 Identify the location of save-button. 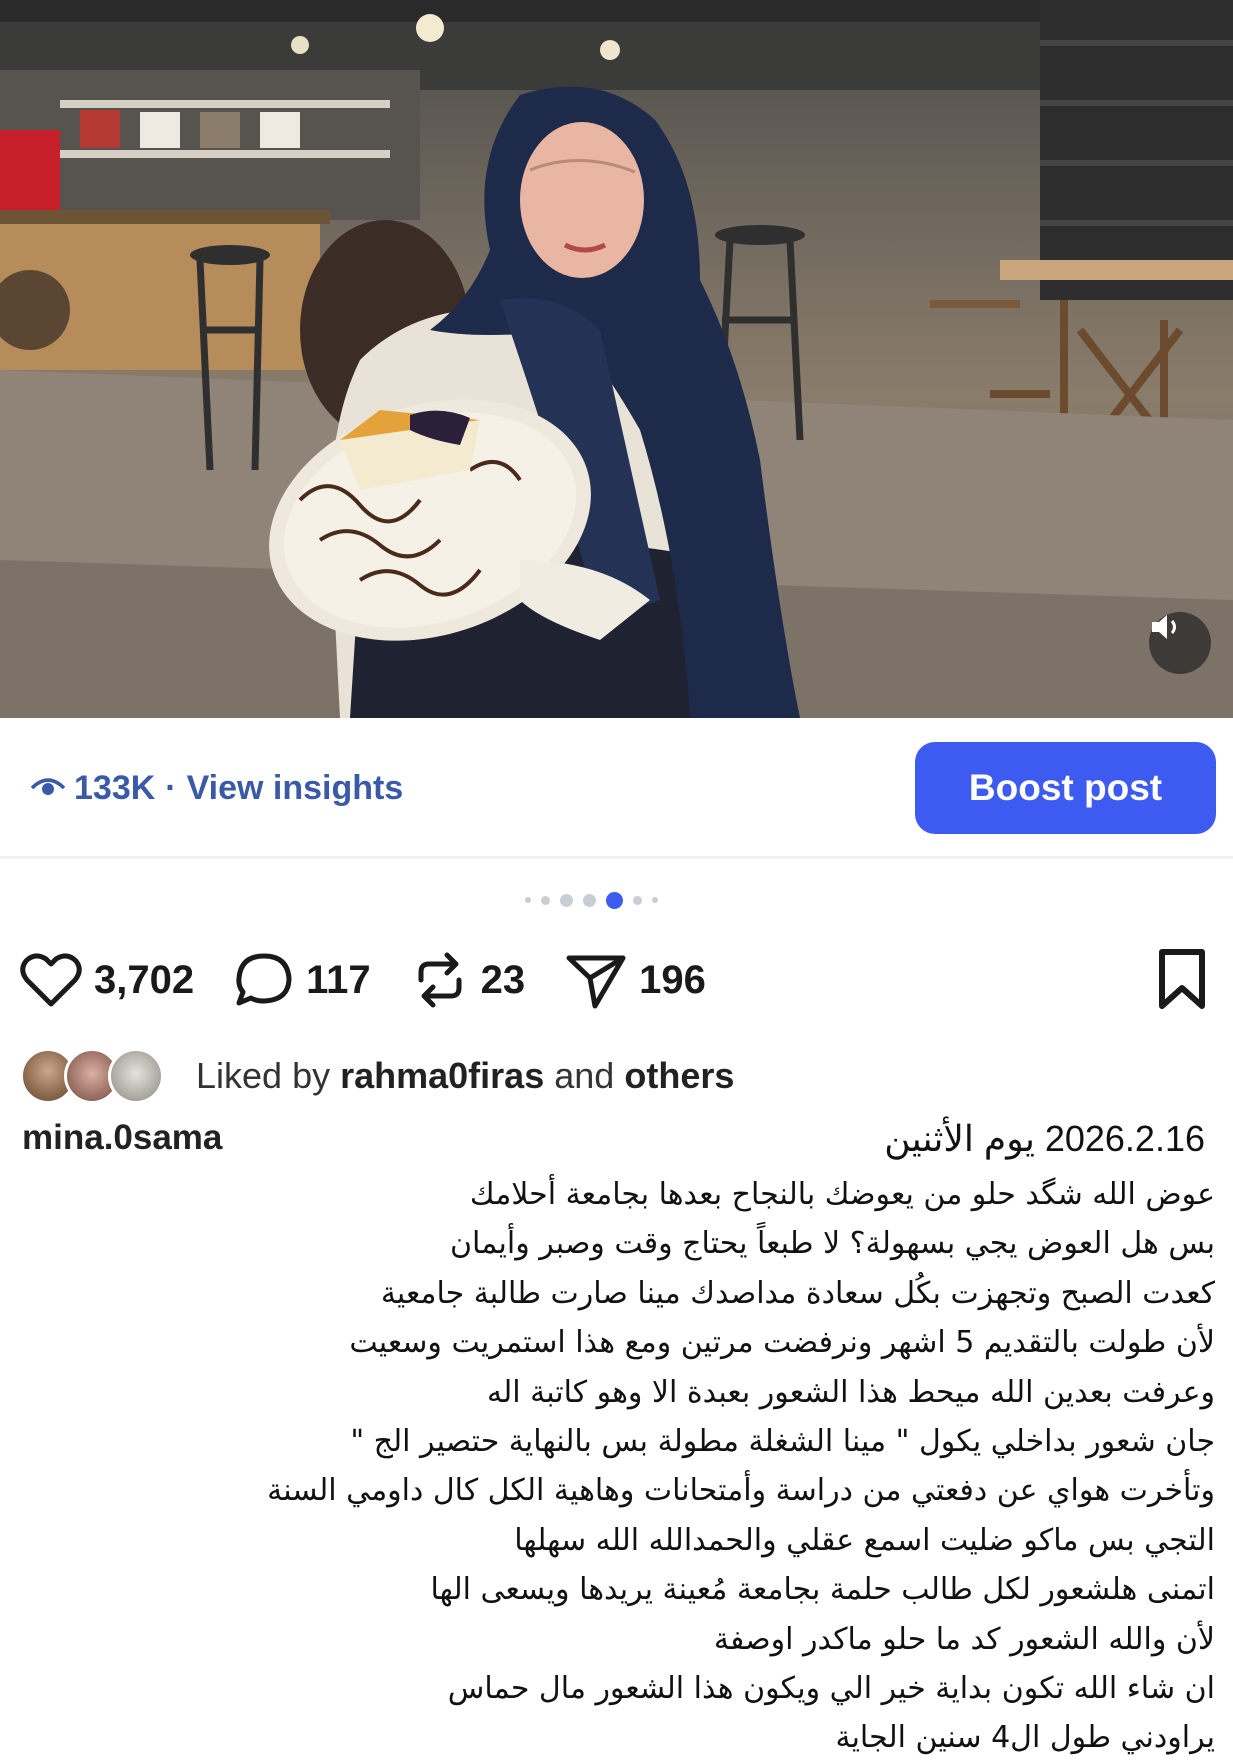
(1182, 981).